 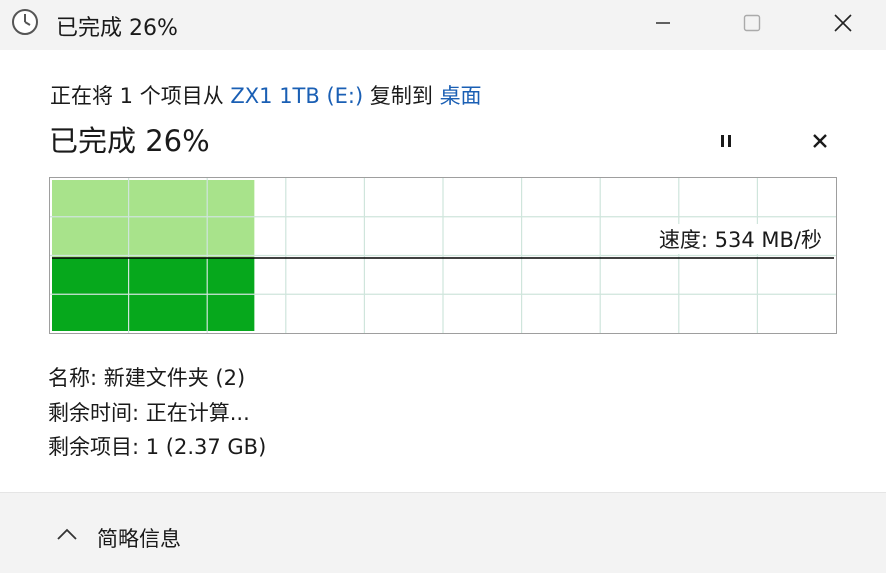 I want to click on transferred-area-light, so click(x=153, y=219).